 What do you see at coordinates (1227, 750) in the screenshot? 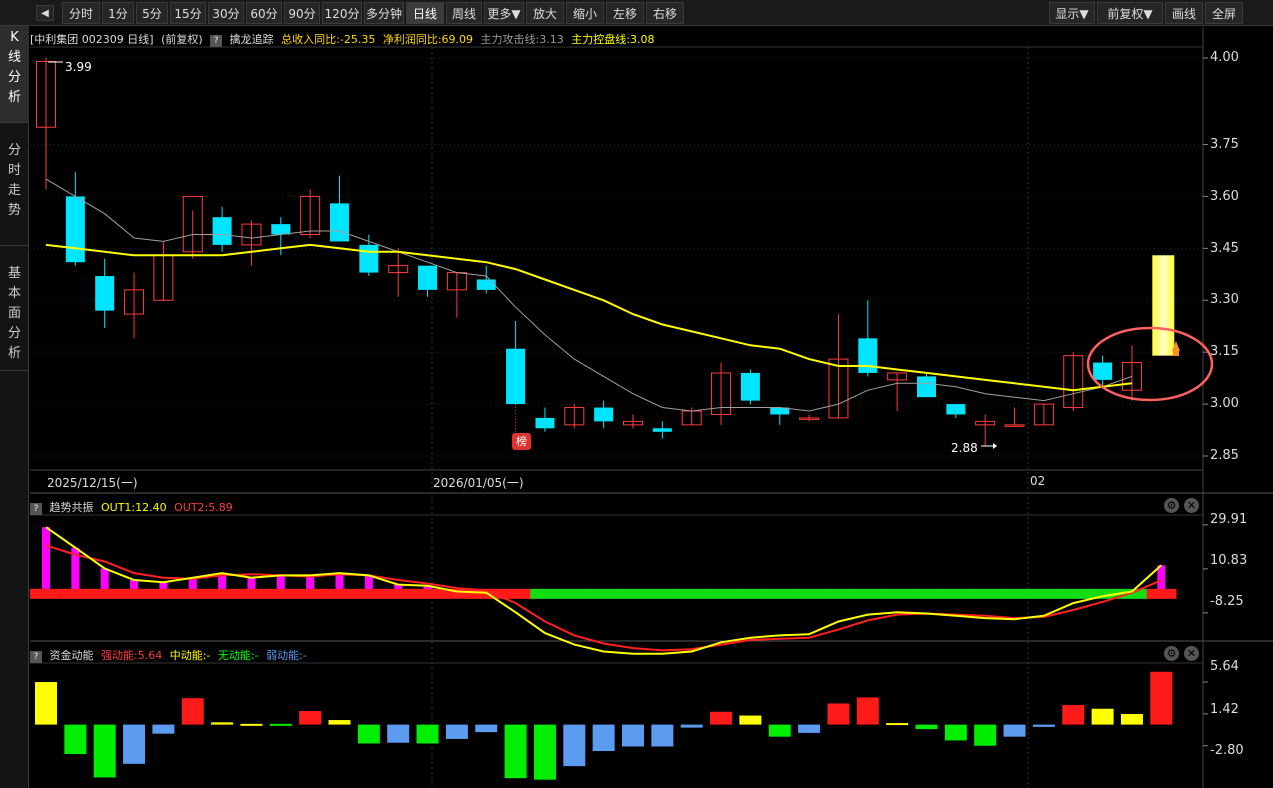
I see `money-axis-label: -2.80` at bounding box center [1227, 750].